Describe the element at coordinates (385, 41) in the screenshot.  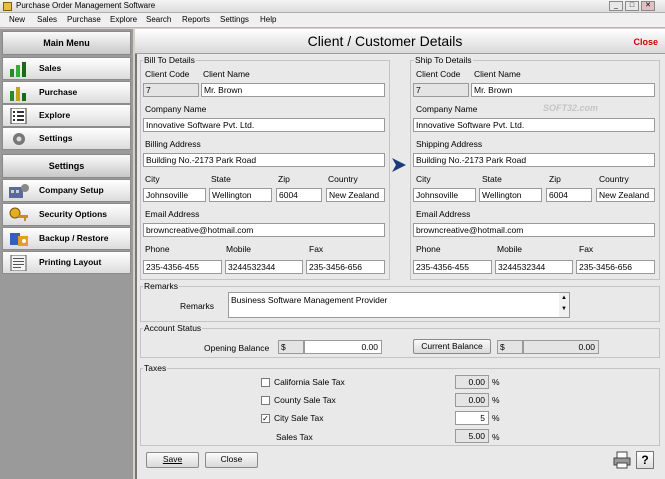
I see `page-title: Client / Customer Details` at that location.